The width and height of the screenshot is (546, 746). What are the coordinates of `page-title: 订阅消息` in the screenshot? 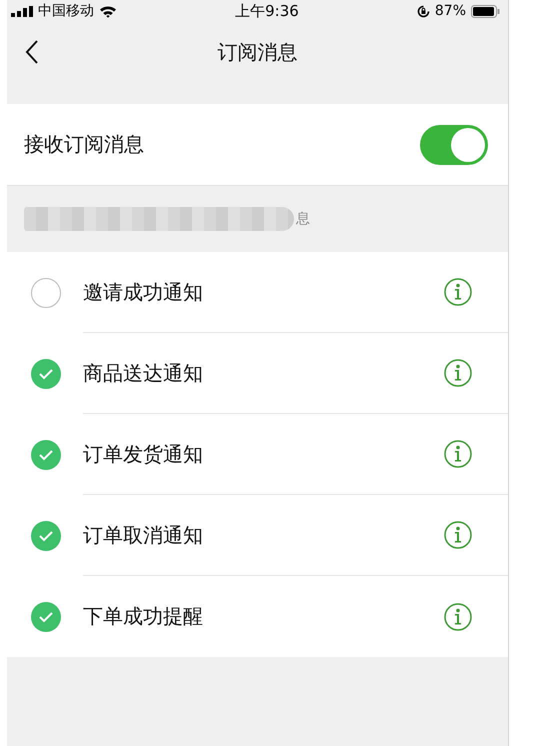 It's located at (258, 52).